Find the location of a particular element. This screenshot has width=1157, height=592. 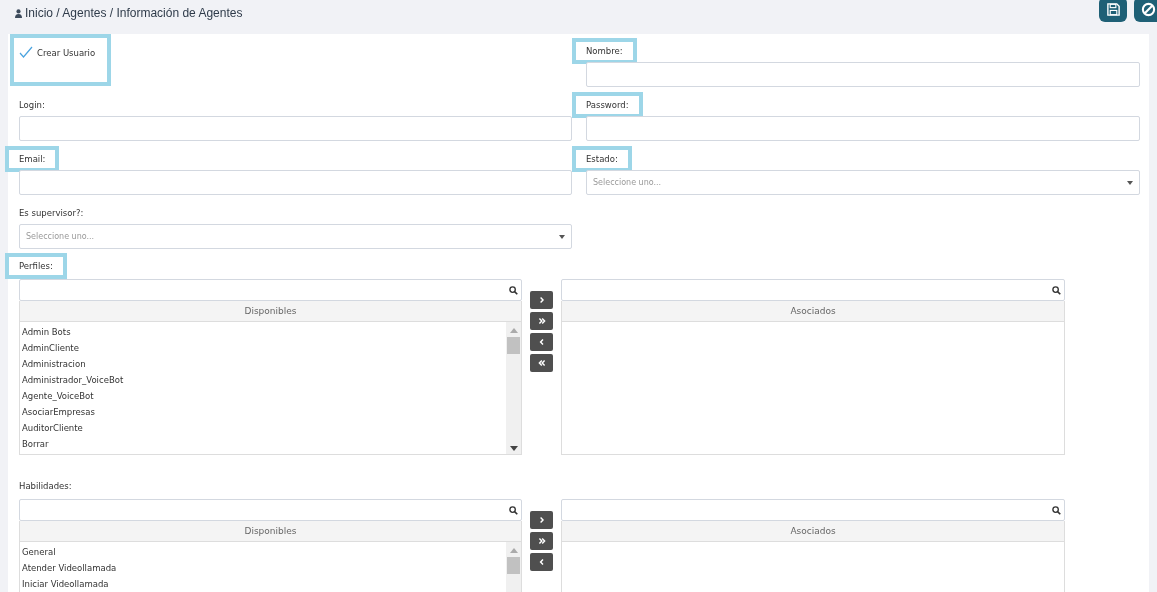

field-label: Login: is located at coordinates (32, 105).